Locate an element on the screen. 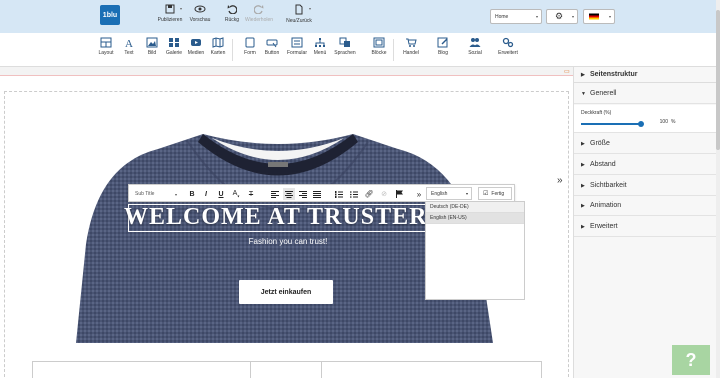 The height and width of the screenshot is (378, 720). bold-button: B is located at coordinates (192, 194).